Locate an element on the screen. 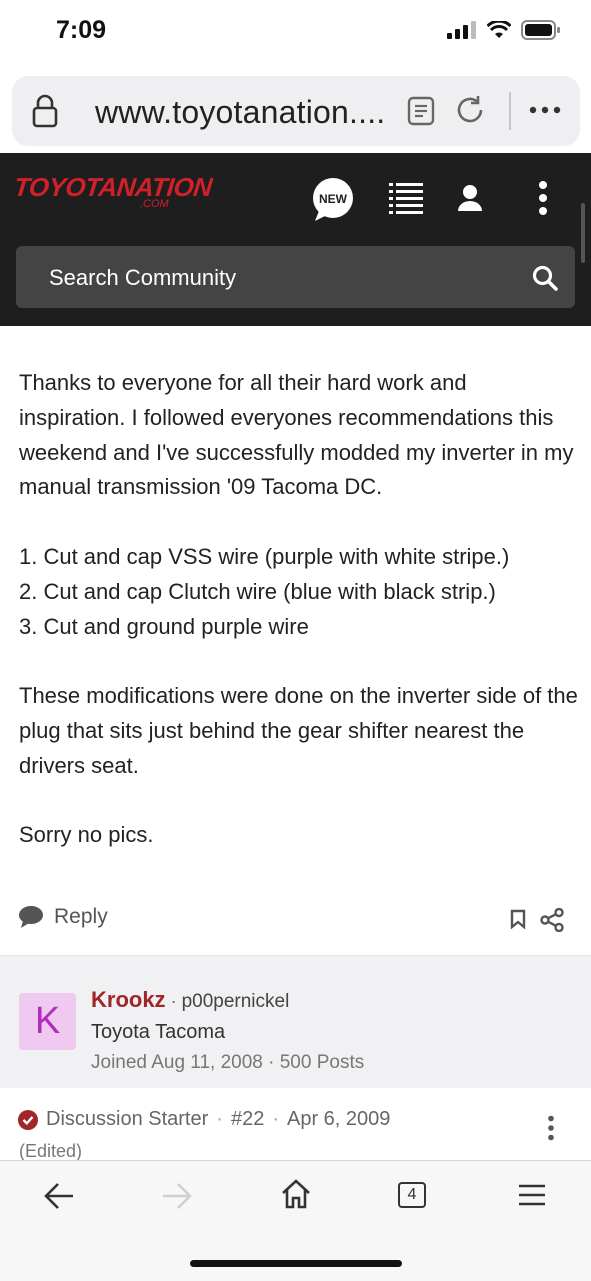 The width and height of the screenshot is (591, 1281). new-posts-button: NEW is located at coordinates (332, 199).